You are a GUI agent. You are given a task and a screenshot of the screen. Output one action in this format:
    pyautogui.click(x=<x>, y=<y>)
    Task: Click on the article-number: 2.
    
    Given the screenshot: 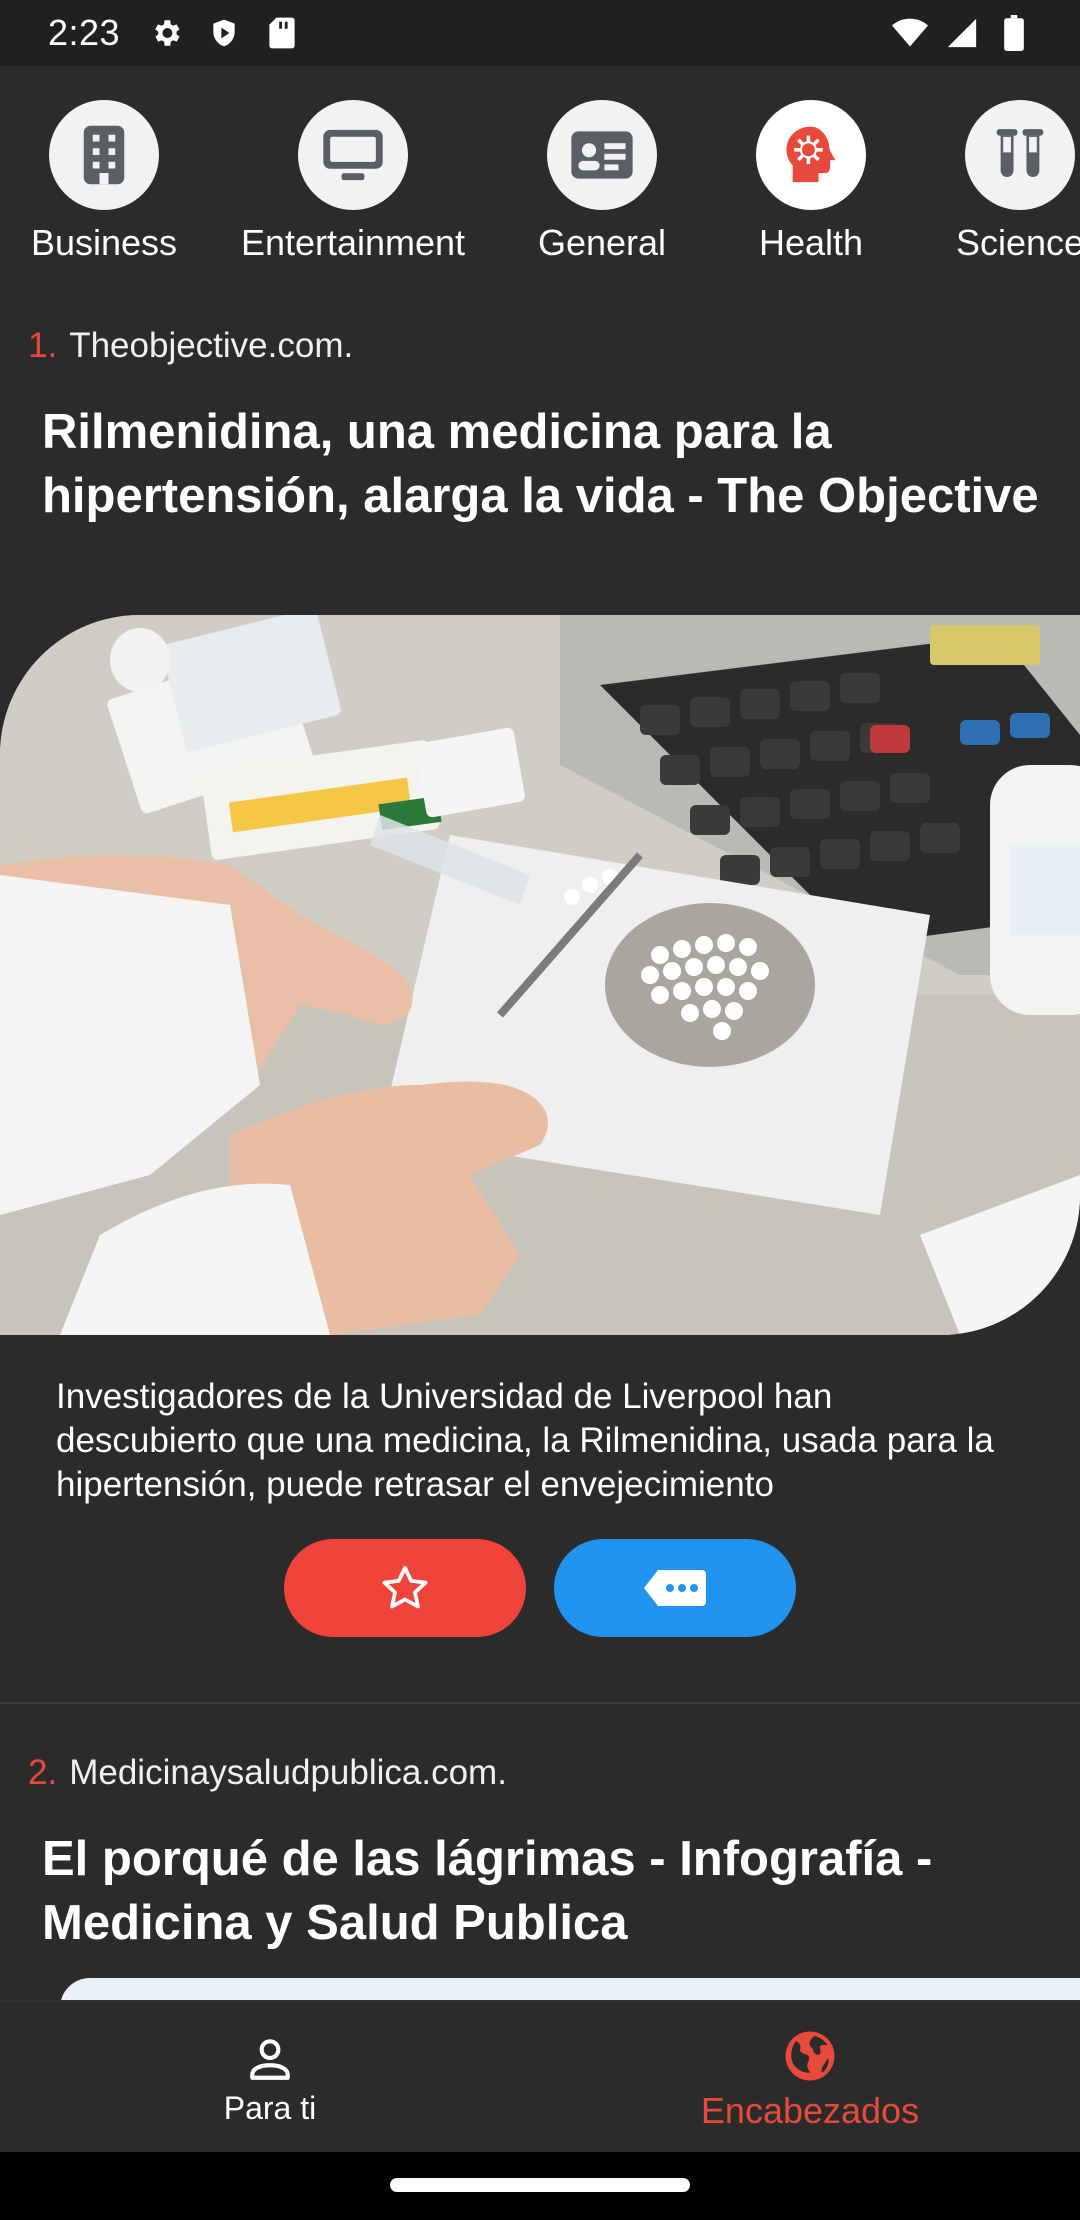 What is the action you would take?
    pyautogui.click(x=43, y=1772)
    